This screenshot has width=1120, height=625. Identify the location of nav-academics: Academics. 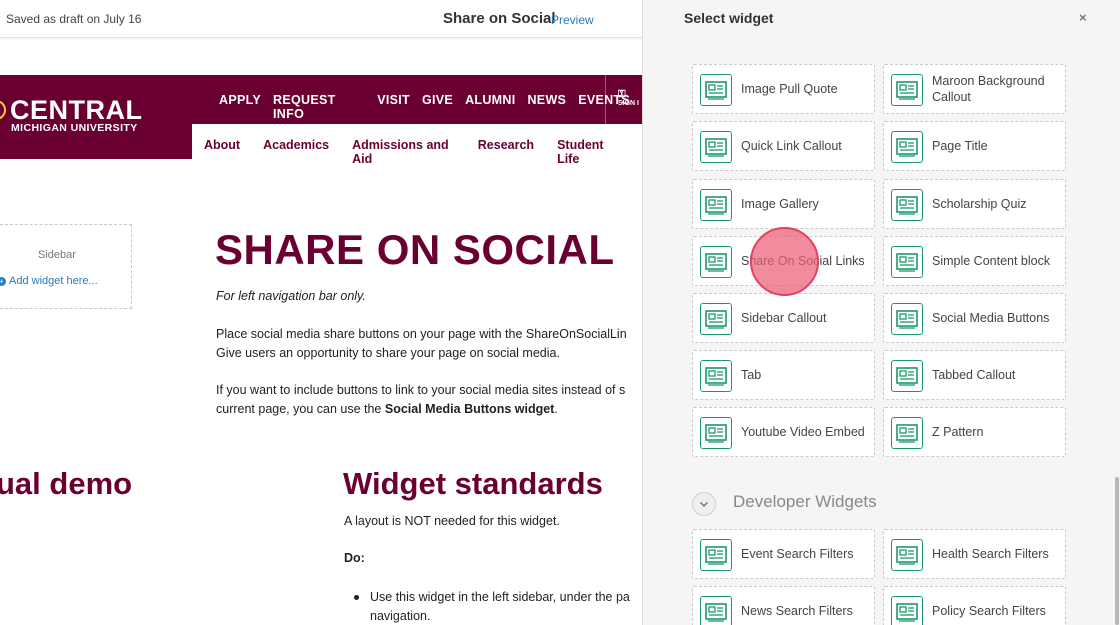
(296, 152).